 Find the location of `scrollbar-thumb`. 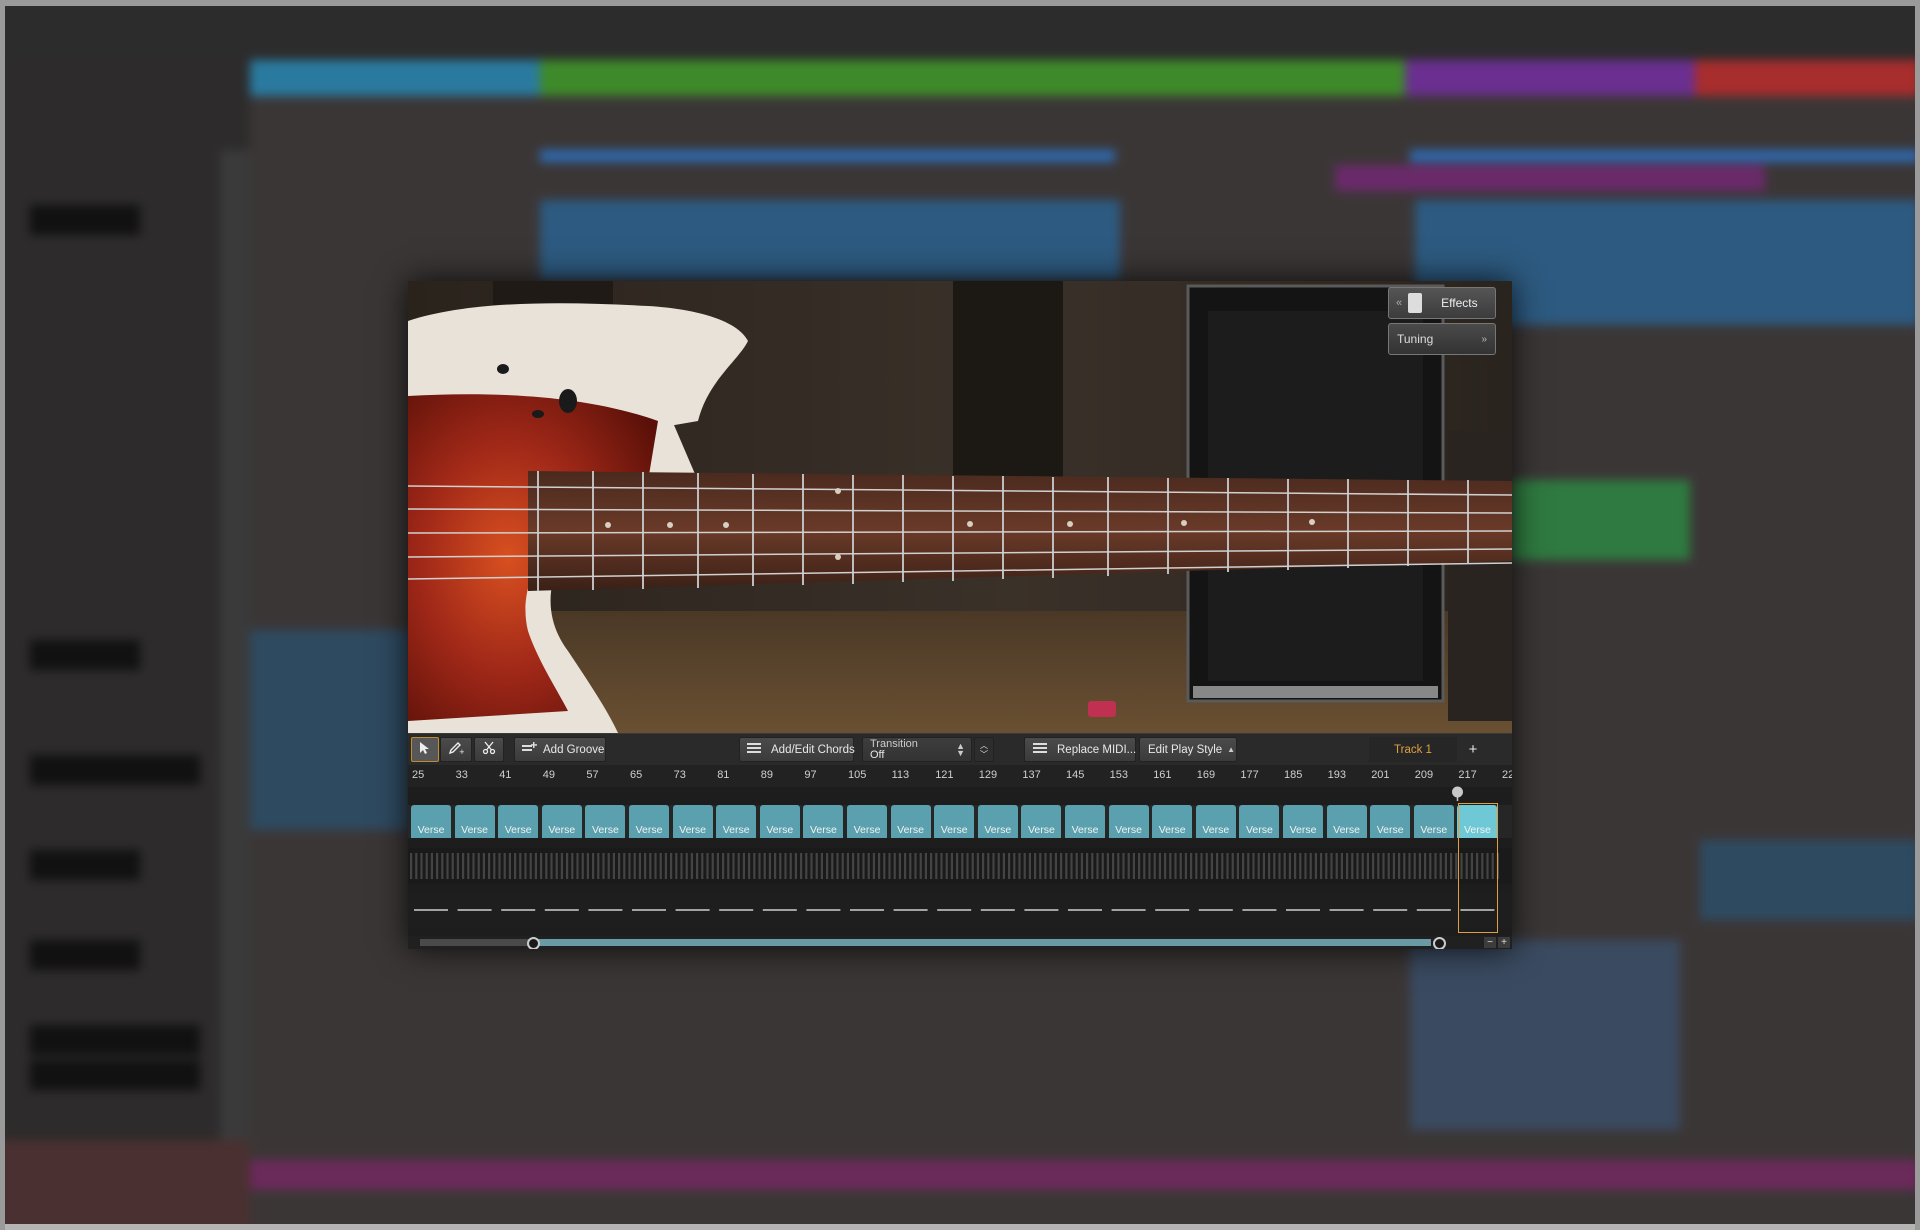

scrollbar-thumb is located at coordinates (982, 942).